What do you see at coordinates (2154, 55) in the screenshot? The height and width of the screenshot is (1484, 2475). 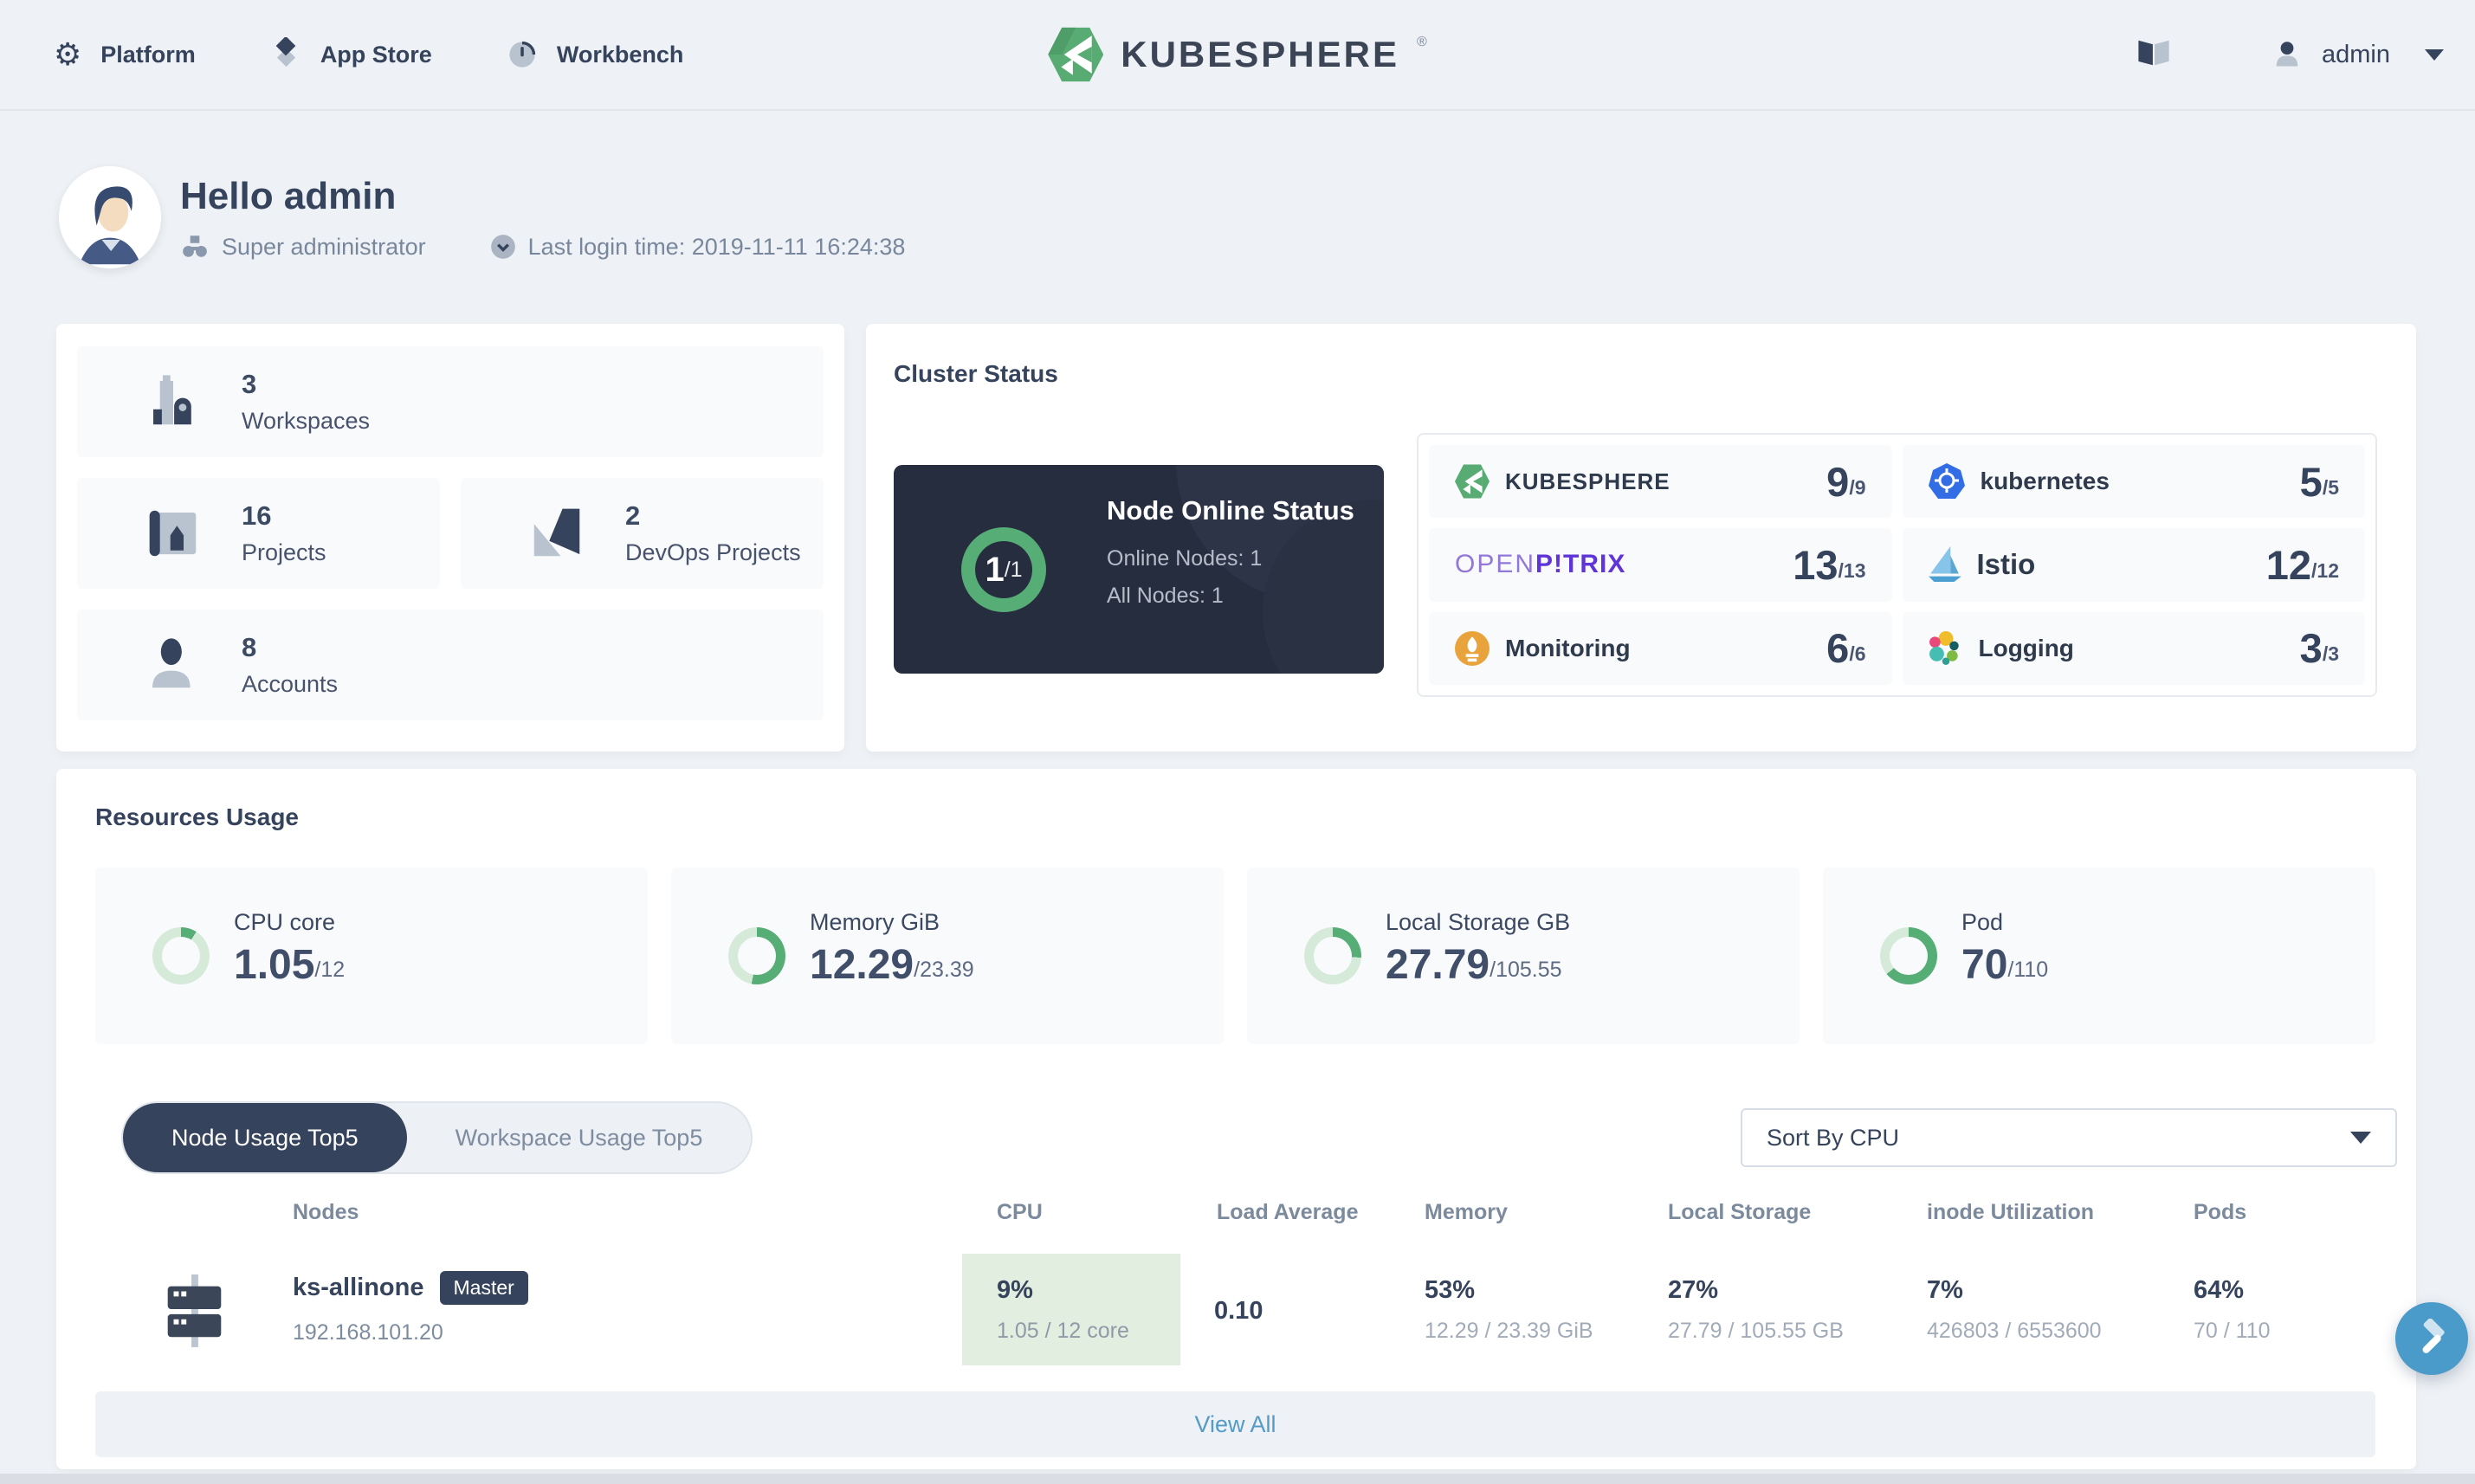 I see `docs-book-icon` at bounding box center [2154, 55].